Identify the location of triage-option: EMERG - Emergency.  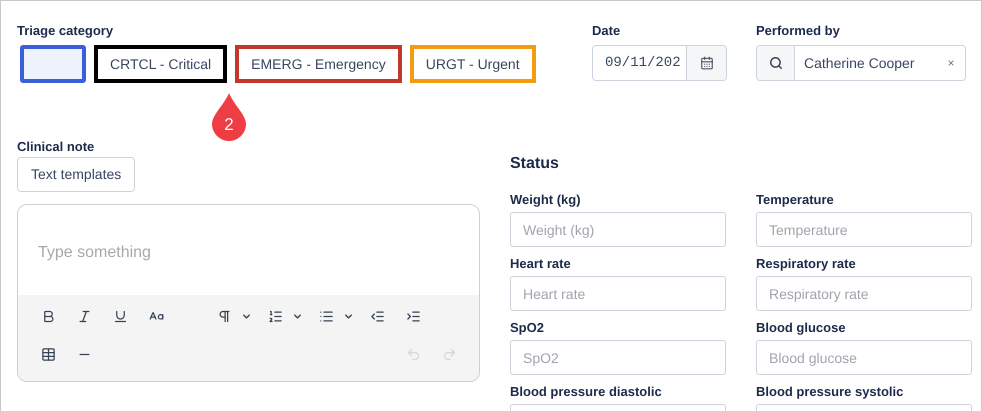
(318, 64).